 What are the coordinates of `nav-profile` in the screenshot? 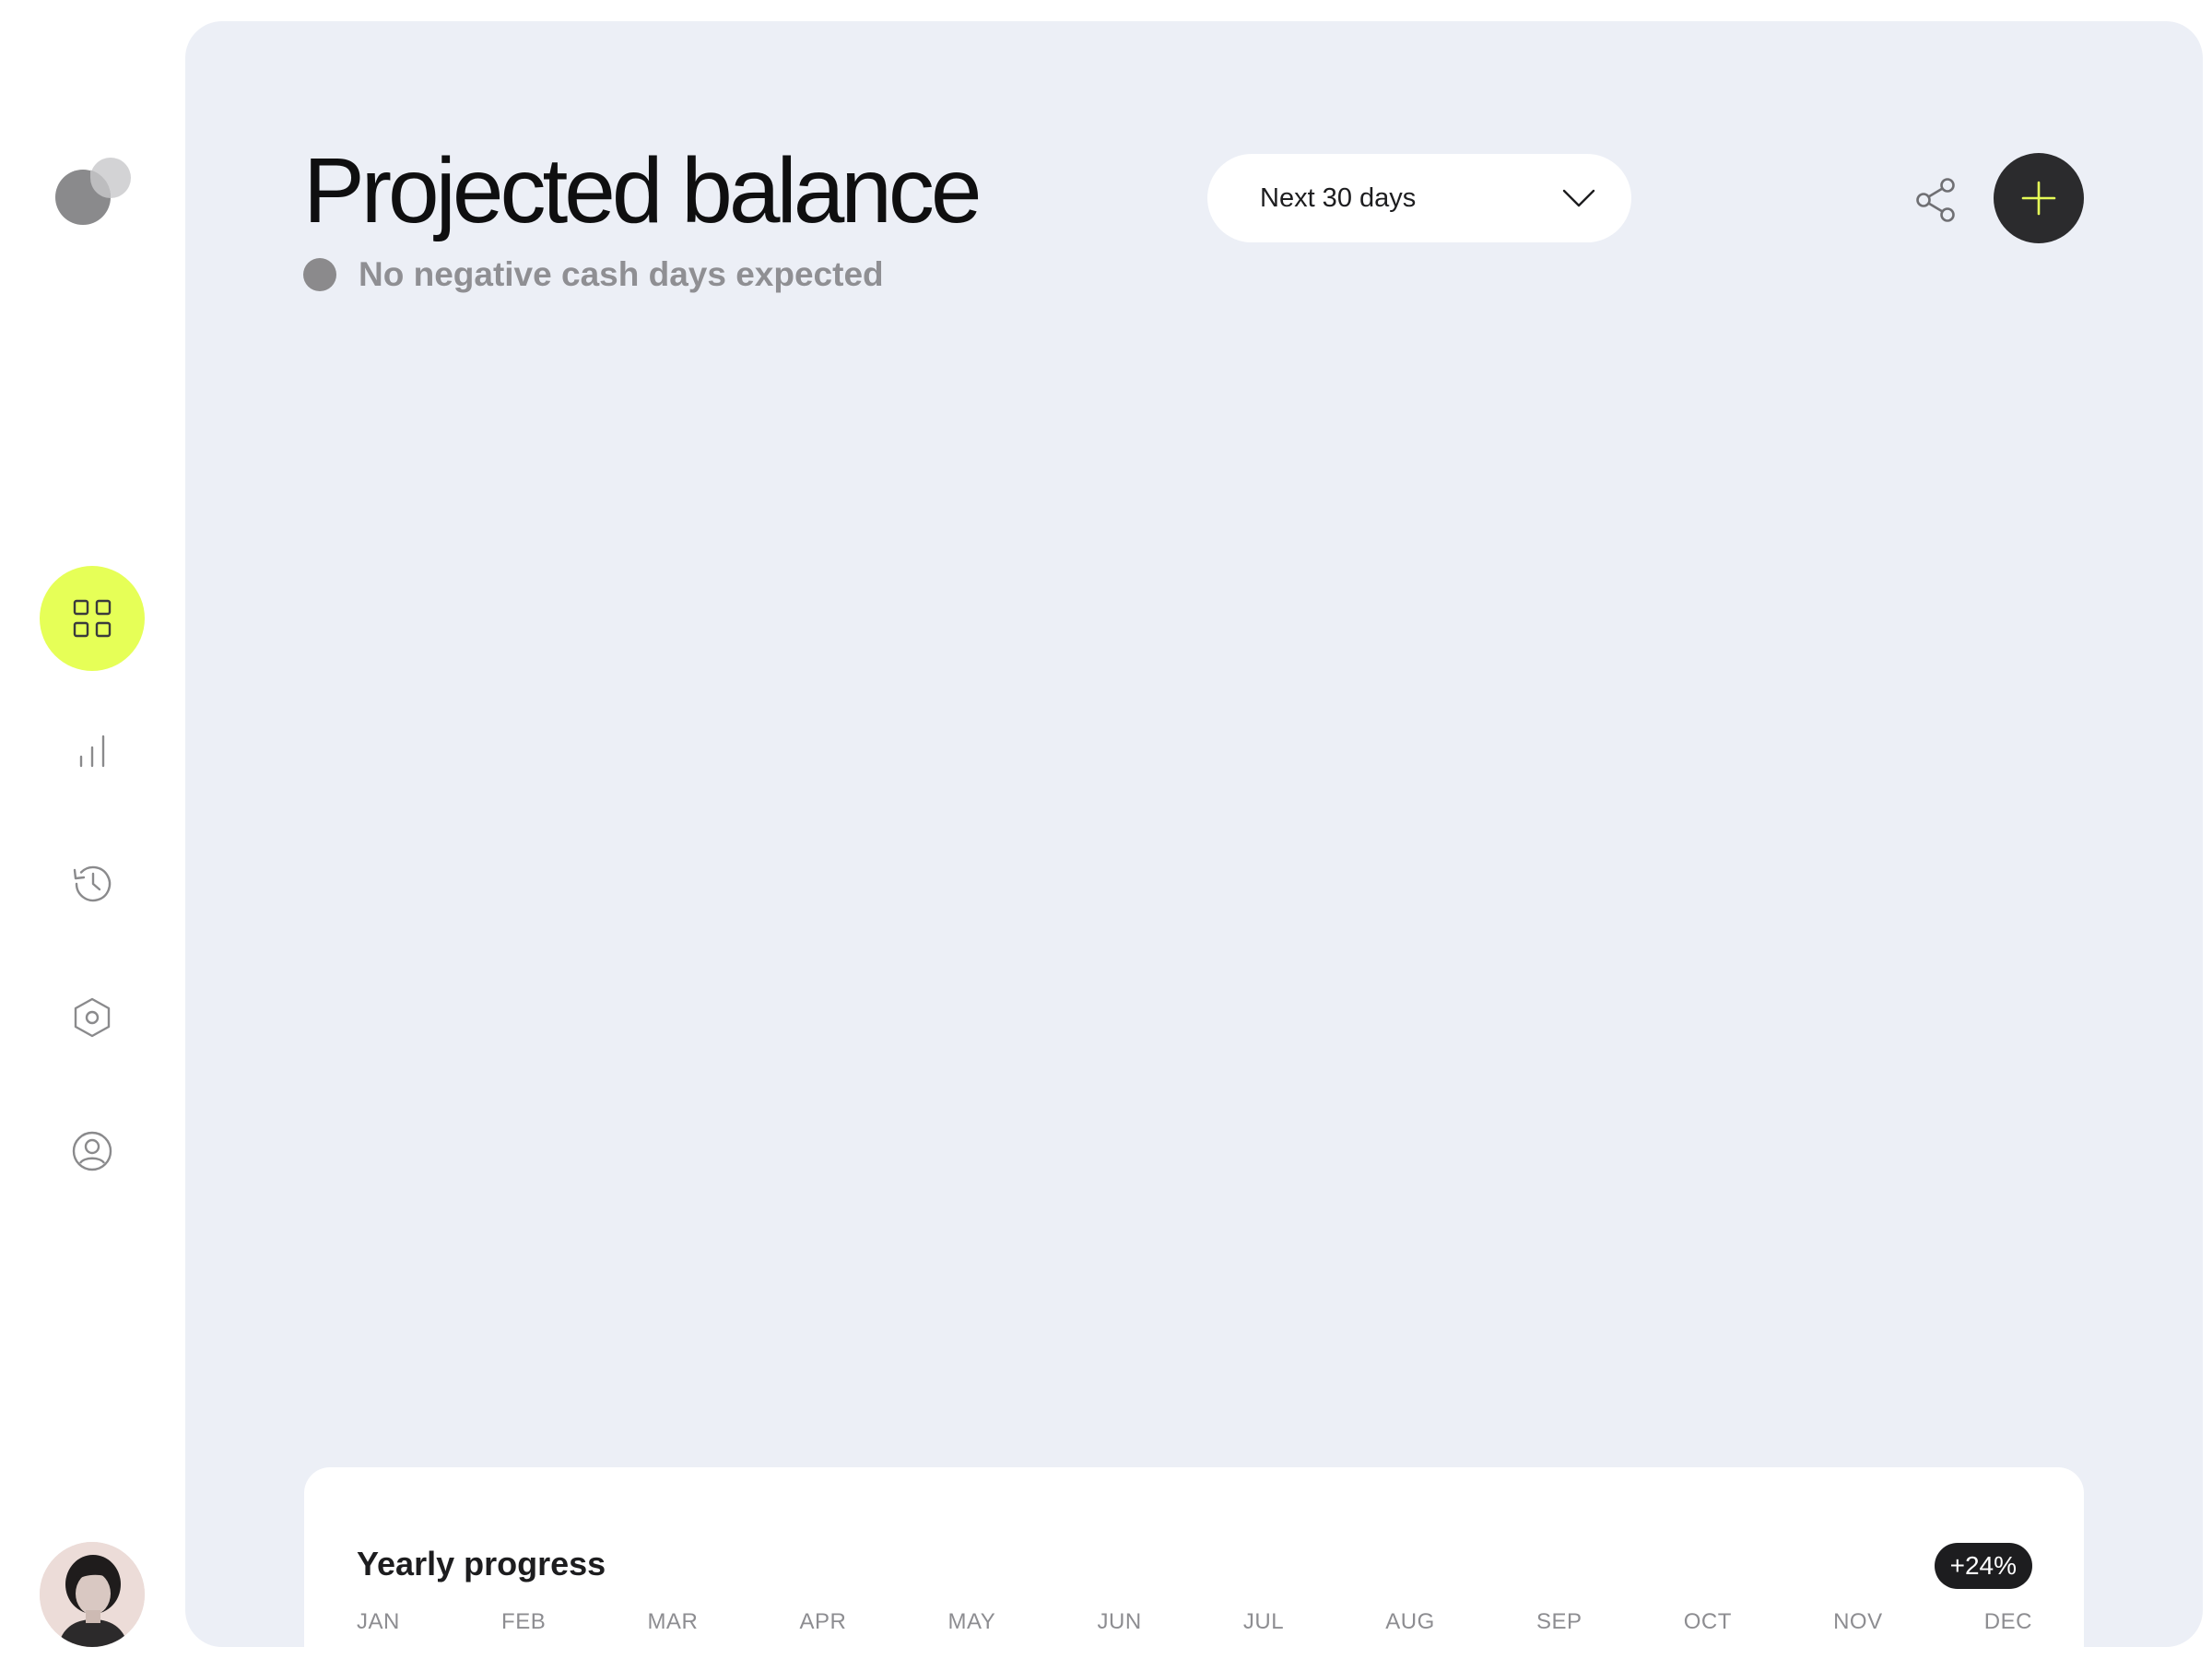 It's located at (92, 1151).